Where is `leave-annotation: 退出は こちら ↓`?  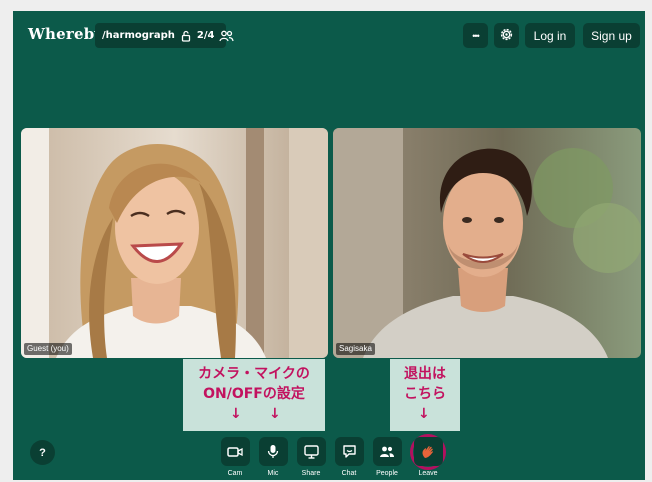 leave-annotation: 退出は こちら ↓ is located at coordinates (425, 395).